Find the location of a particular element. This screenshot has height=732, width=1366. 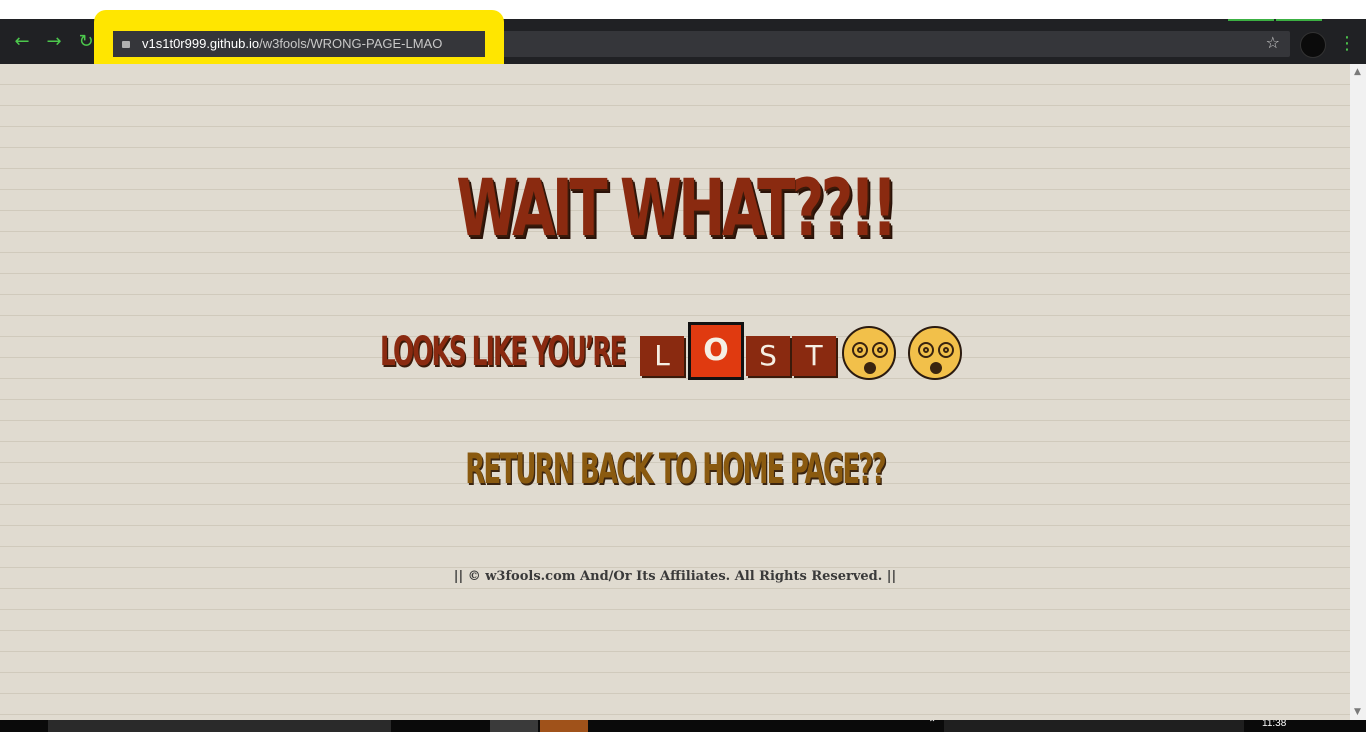

letter-tile: L is located at coordinates (662, 356).